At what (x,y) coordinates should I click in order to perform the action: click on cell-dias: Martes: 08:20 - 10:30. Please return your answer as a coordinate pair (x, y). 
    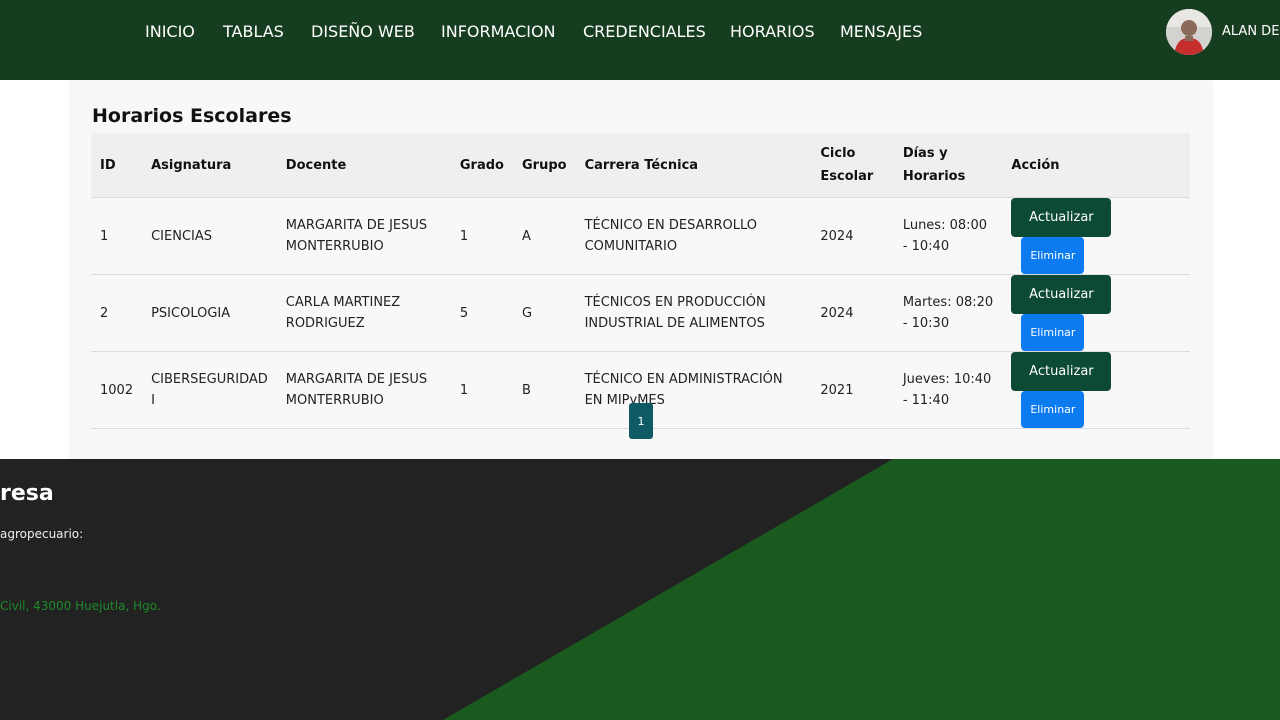
    Looking at the image, I should click on (948, 313).